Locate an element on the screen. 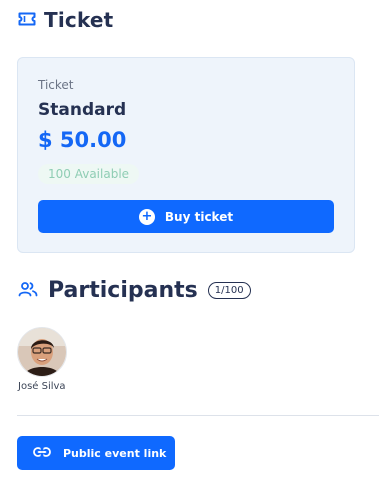  ticket-price: $ 50.00 is located at coordinates (82, 140).